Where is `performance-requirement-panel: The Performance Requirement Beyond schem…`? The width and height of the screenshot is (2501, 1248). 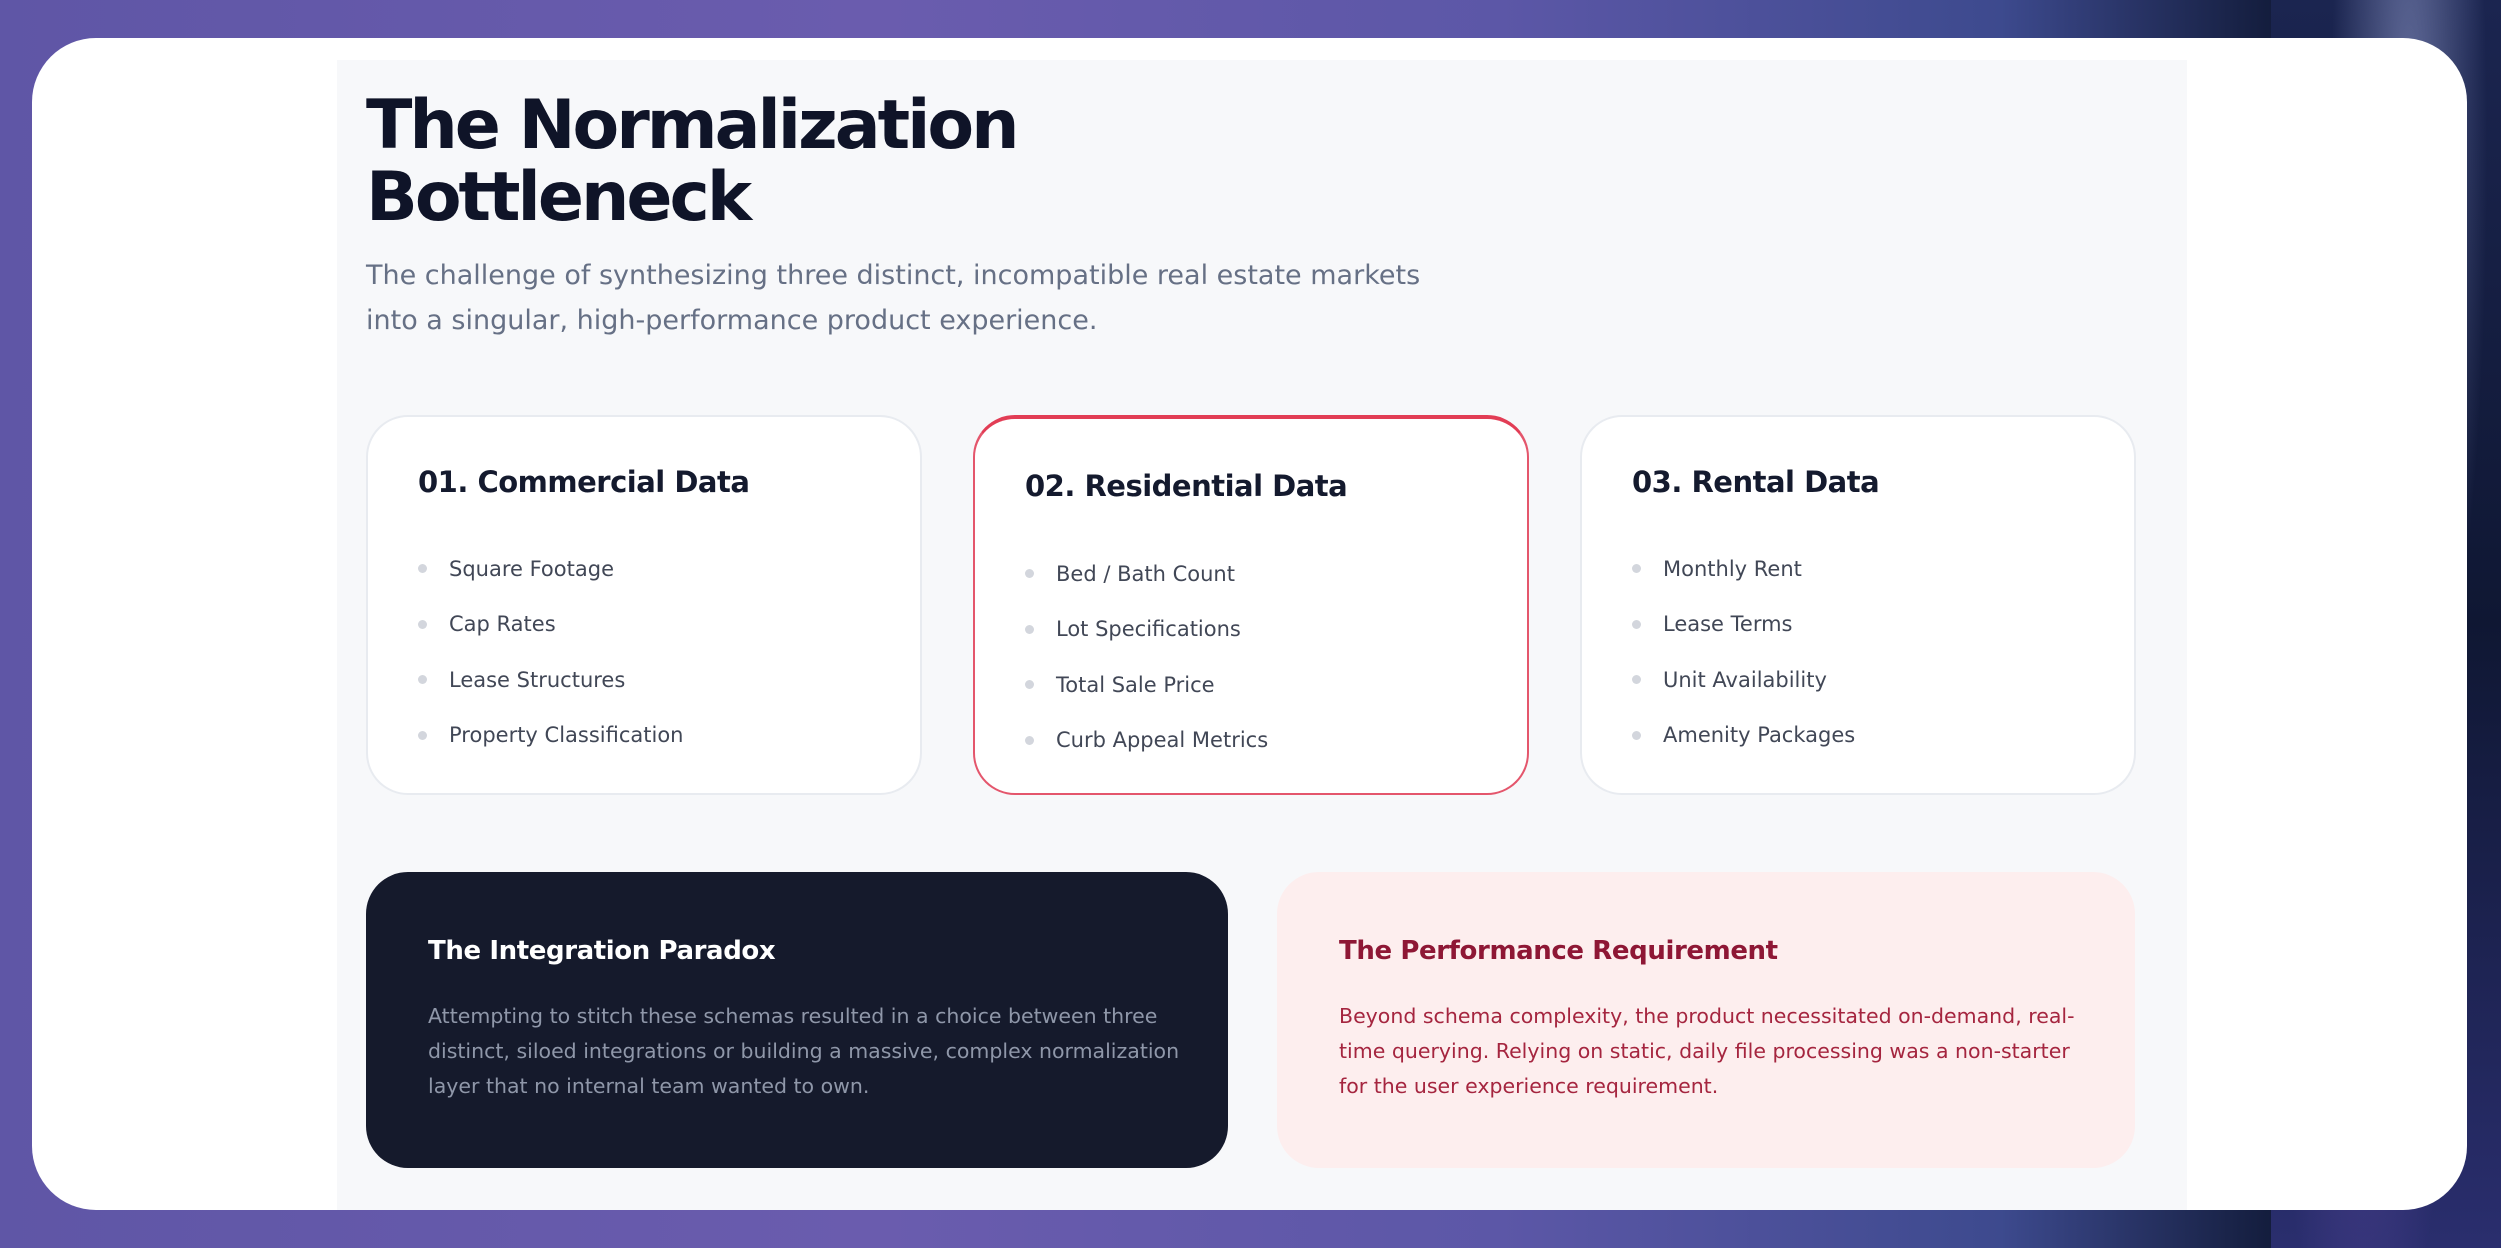
performance-requirement-panel: The Performance Requirement Beyond schem… is located at coordinates (1706, 1020).